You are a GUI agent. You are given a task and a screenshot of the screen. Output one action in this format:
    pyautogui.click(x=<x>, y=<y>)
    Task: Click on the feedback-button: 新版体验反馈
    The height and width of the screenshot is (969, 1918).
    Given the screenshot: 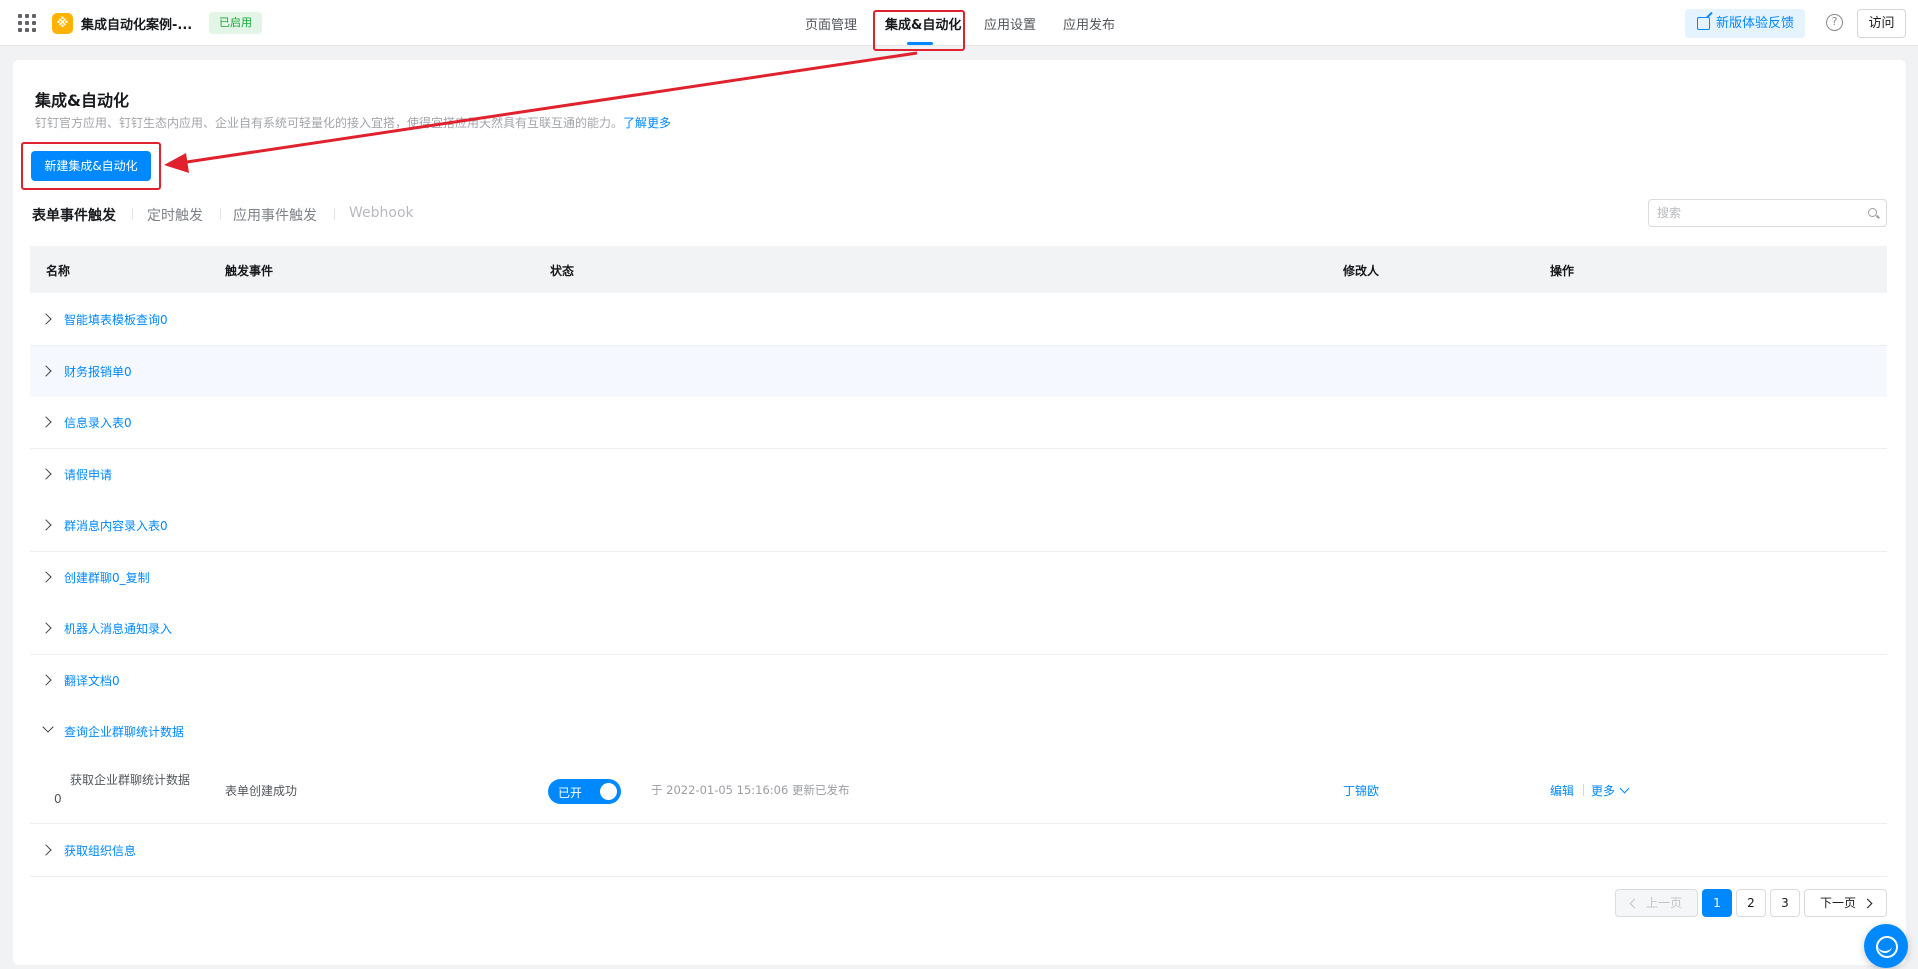 What is the action you would take?
    pyautogui.click(x=1745, y=23)
    